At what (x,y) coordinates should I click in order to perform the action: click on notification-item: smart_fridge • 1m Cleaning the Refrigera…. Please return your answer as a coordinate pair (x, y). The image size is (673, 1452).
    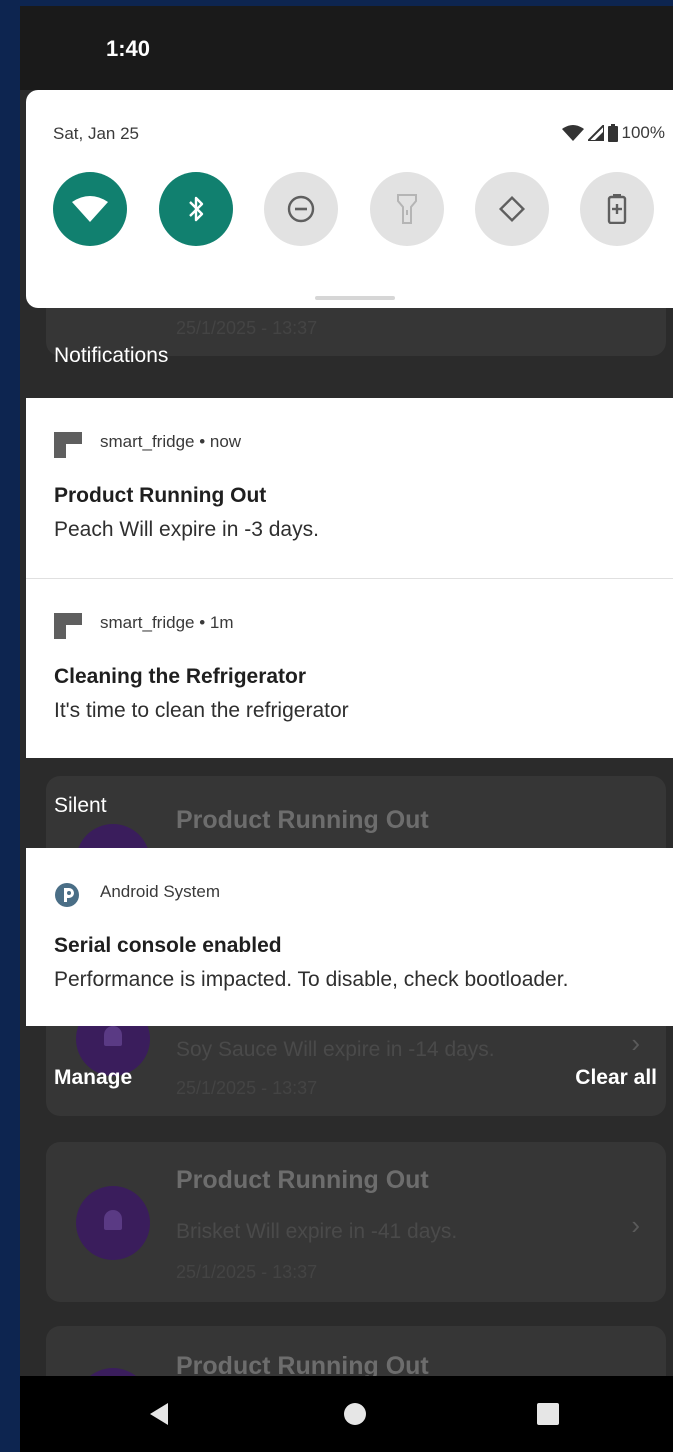
    Looking at the image, I should click on (349, 668).